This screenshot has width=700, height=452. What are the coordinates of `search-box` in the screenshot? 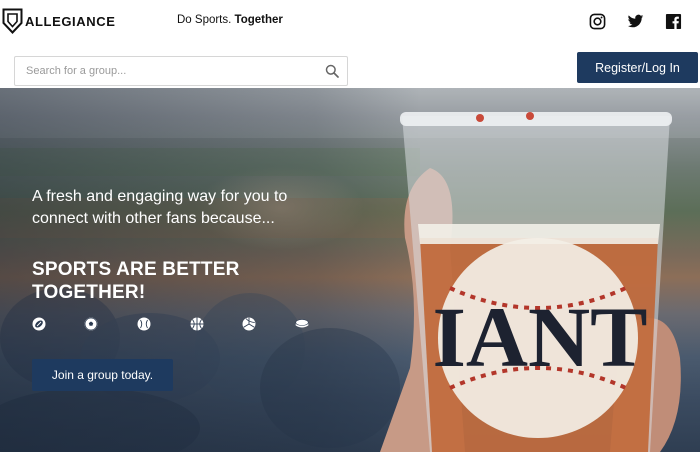 It's located at (181, 71).